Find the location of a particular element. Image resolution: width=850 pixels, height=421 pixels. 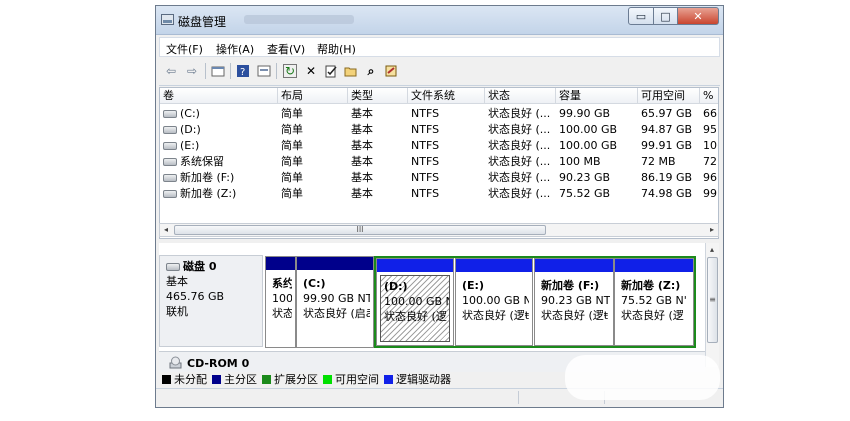

table-cell: 86.19 GB is located at coordinates (669, 178).